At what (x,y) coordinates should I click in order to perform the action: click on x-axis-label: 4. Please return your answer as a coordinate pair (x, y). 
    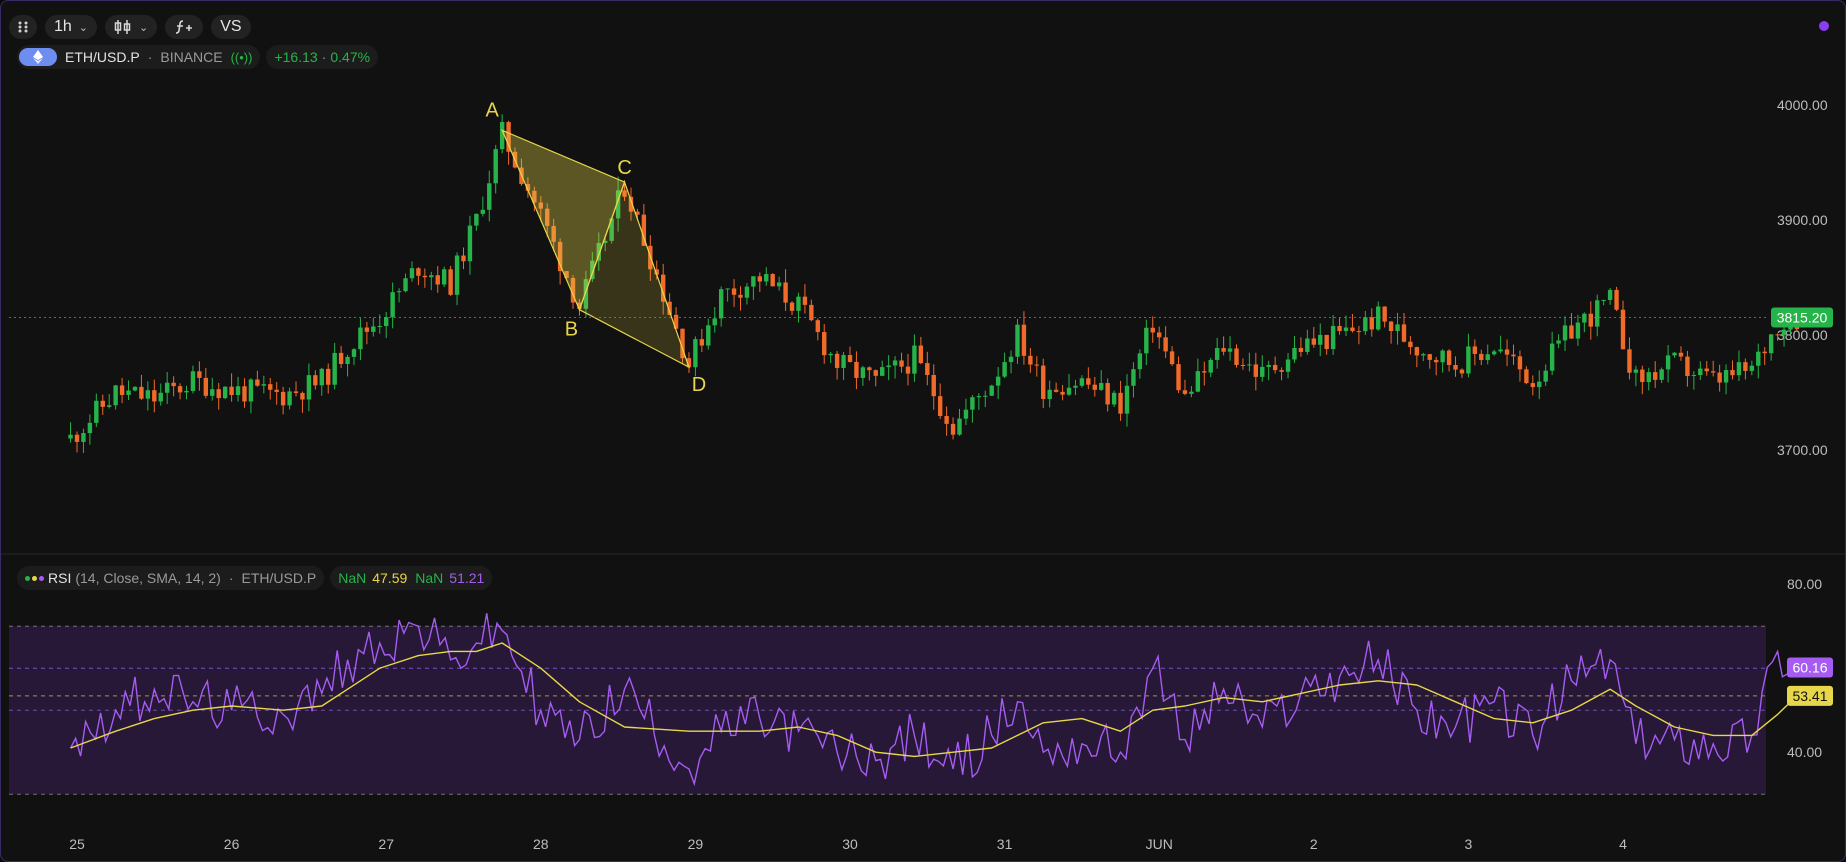
    Looking at the image, I should click on (1623, 844).